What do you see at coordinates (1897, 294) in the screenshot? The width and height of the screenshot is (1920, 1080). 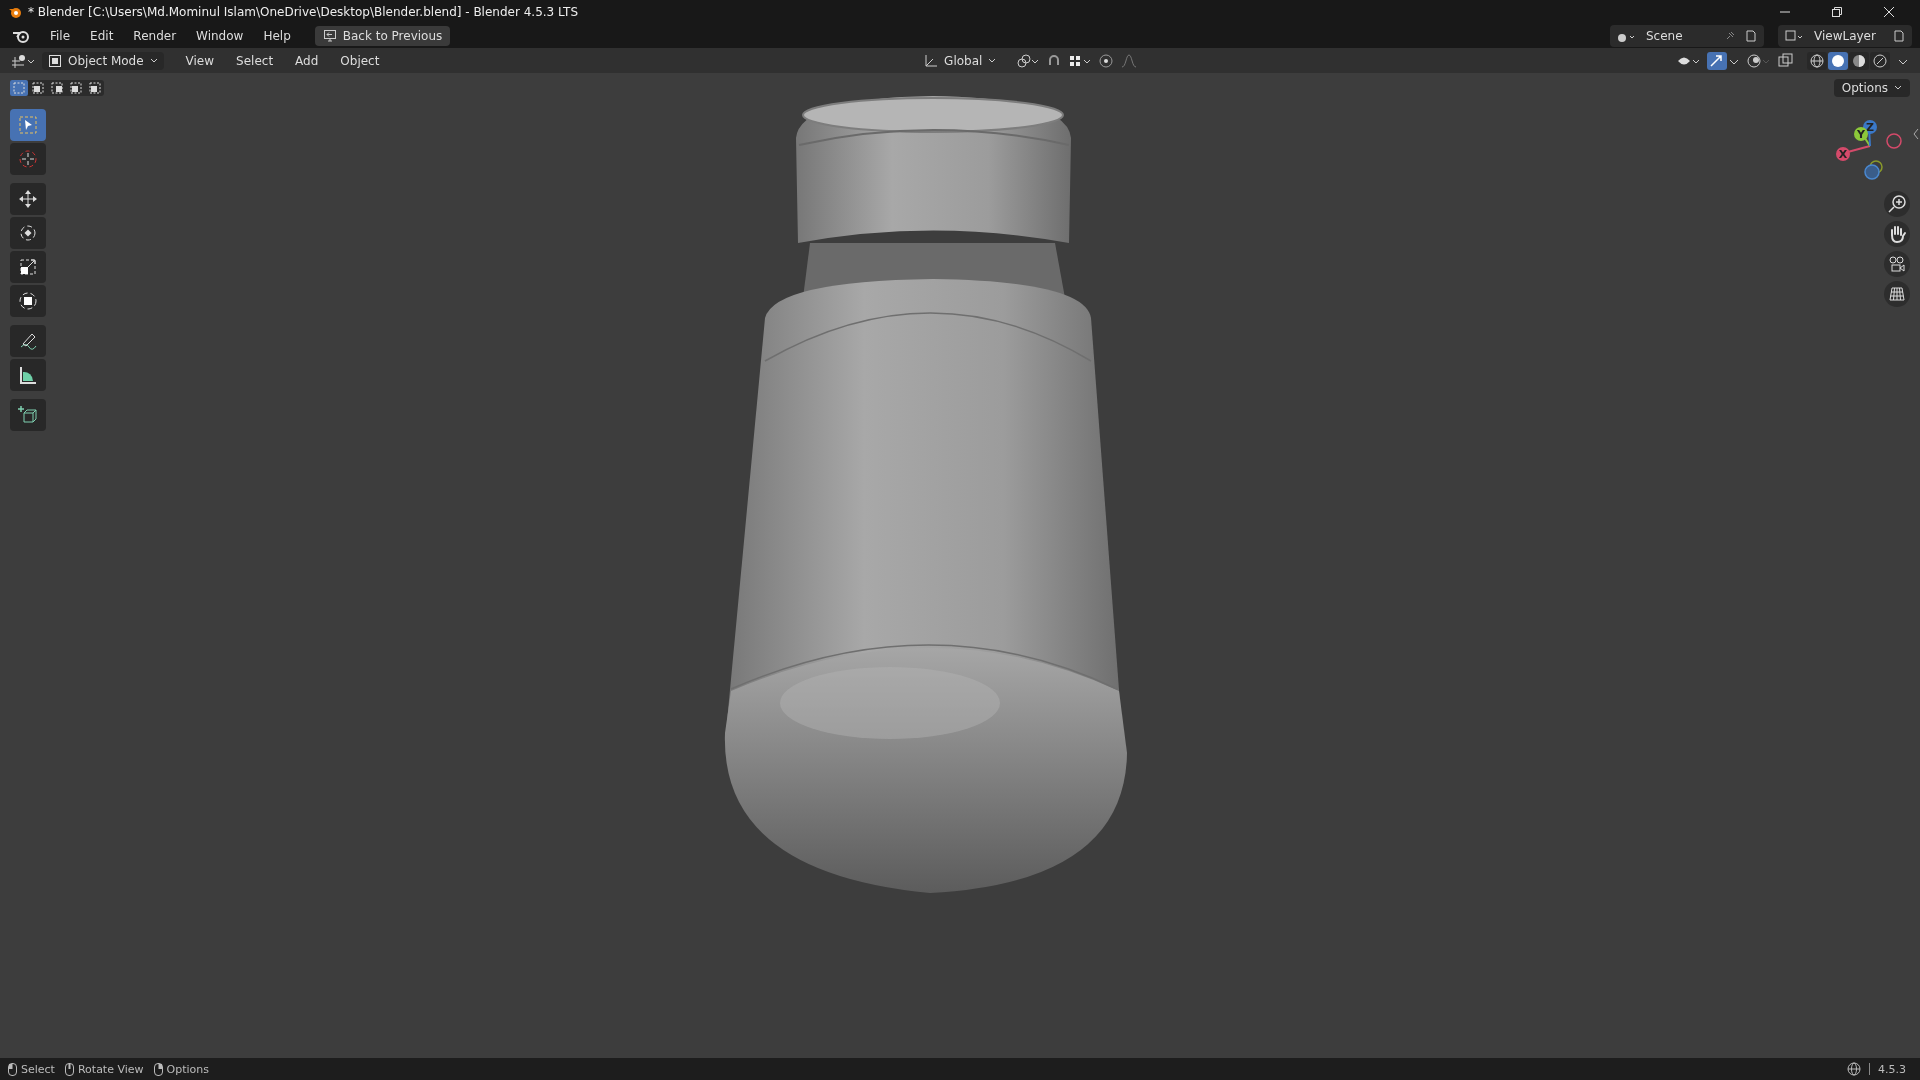 I see `grid-icon` at bounding box center [1897, 294].